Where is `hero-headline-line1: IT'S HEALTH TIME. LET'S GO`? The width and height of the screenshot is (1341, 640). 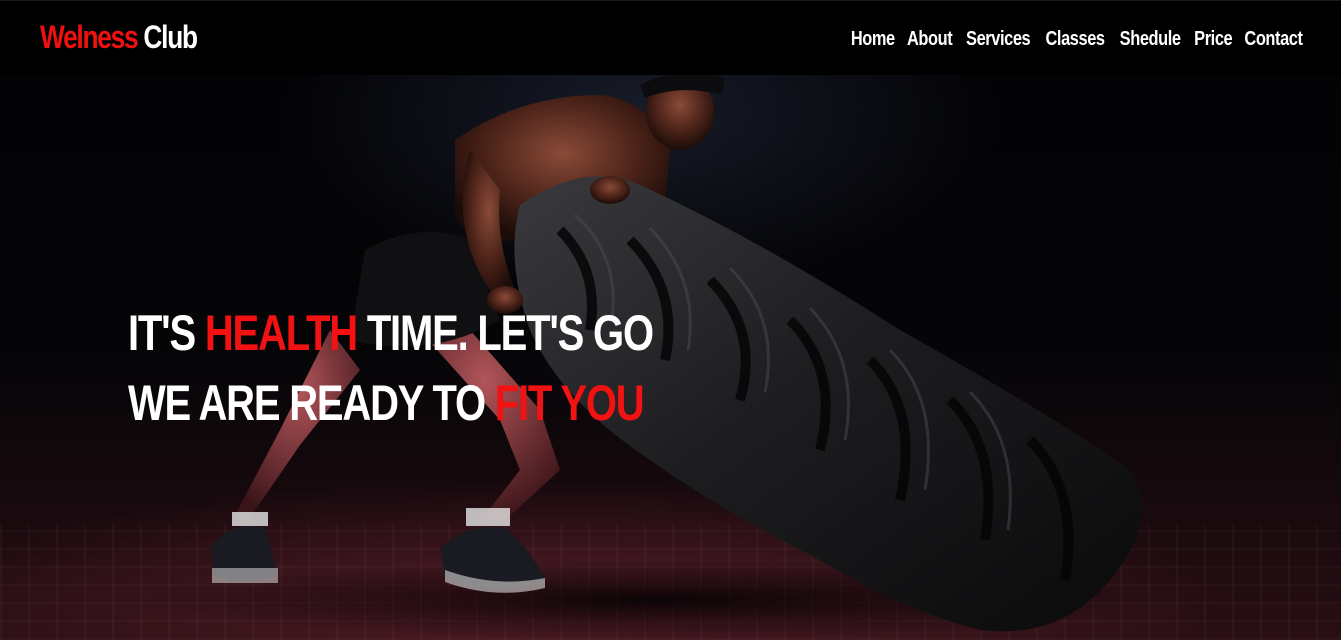
hero-headline-line1: IT'S HEALTH TIME. LET'S GO is located at coordinates (391, 333).